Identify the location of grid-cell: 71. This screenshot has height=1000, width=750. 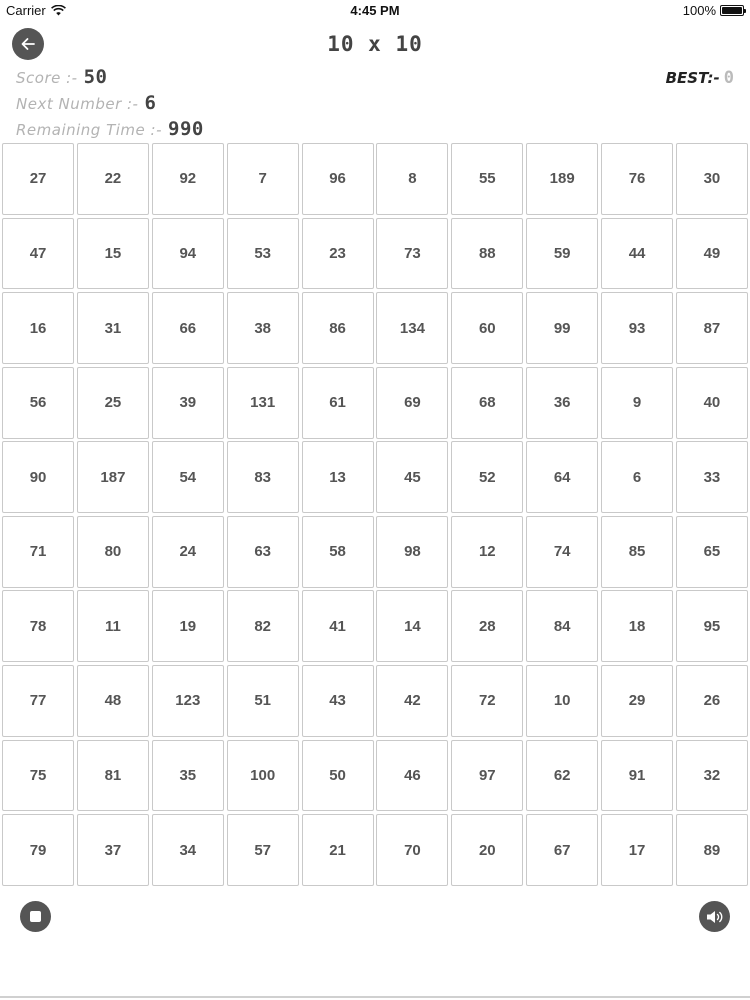
(38, 551).